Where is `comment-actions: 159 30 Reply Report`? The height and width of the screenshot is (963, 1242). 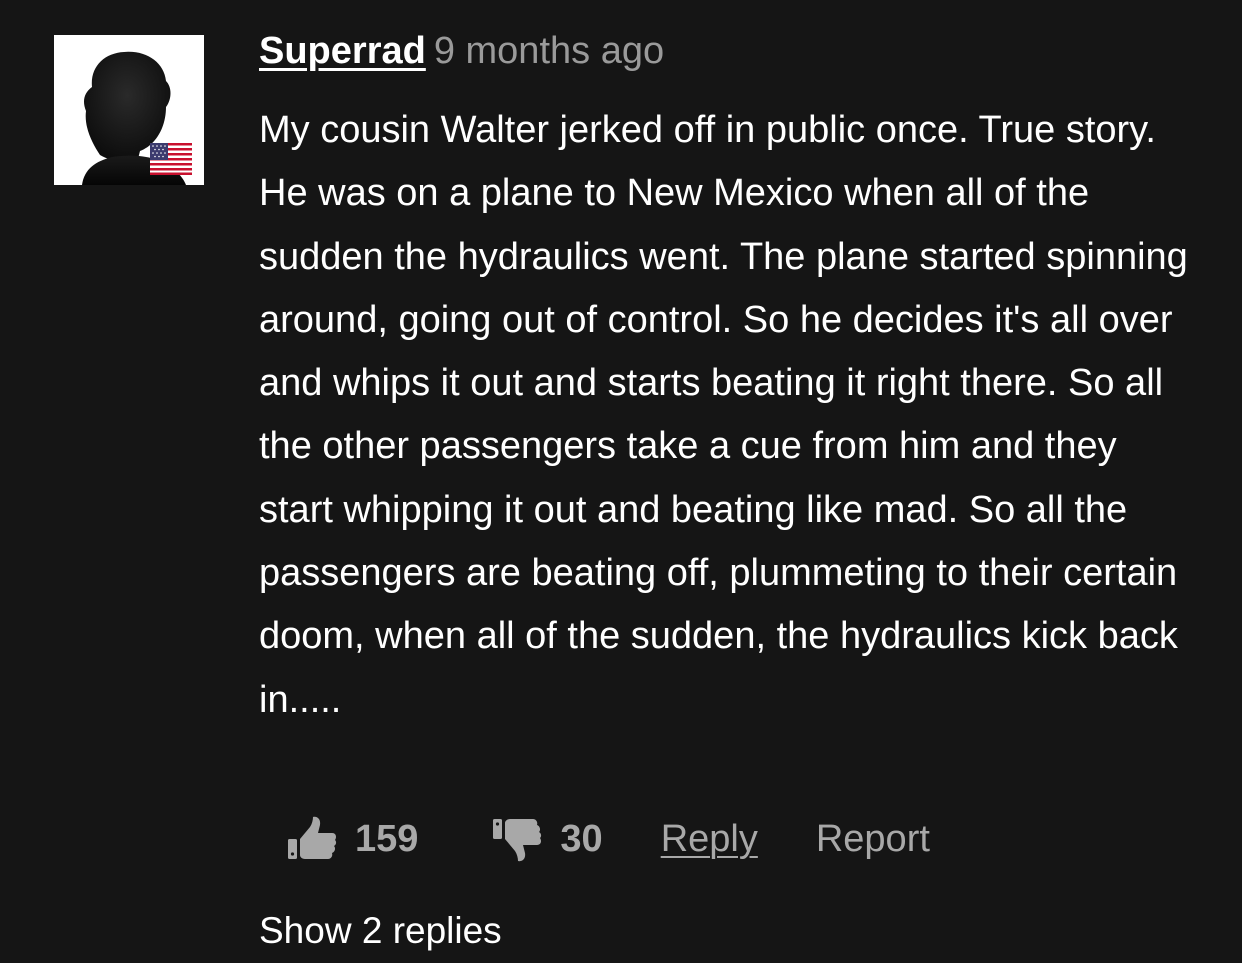
comment-actions: 159 30 Reply Report is located at coordinates (608, 839).